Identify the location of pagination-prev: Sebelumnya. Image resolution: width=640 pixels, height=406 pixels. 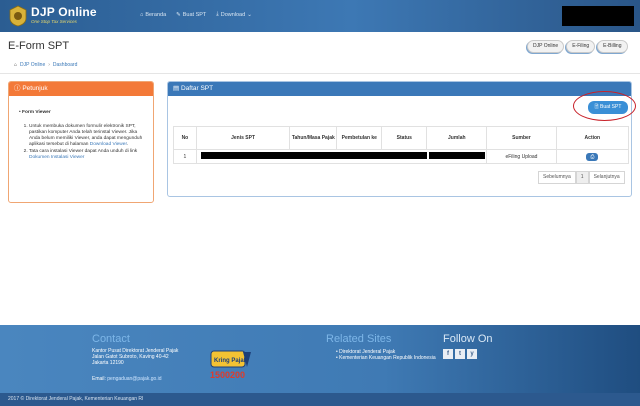
(557, 177).